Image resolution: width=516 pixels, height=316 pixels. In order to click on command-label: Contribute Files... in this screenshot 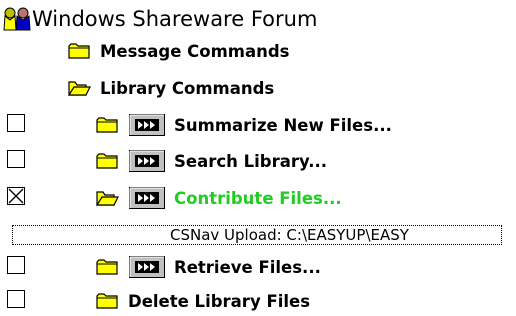, I will do `click(258, 198)`.